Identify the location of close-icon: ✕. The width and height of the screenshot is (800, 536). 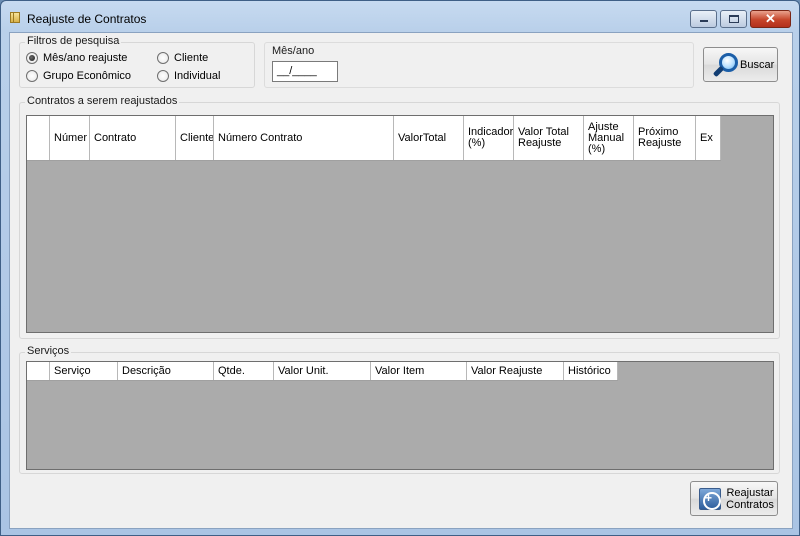
(770, 18).